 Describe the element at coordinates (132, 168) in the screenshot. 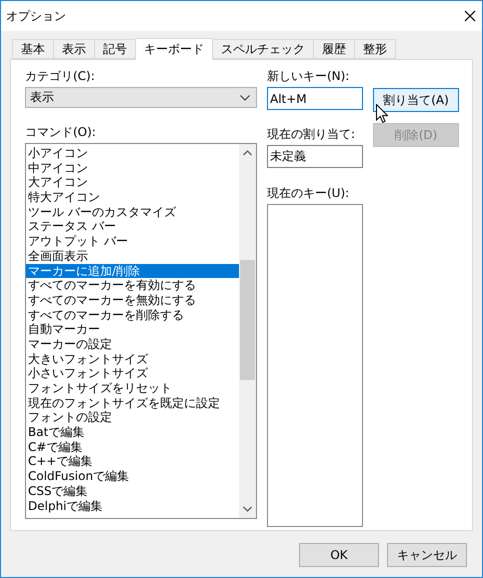

I see `command-item: 中アイコン` at that location.